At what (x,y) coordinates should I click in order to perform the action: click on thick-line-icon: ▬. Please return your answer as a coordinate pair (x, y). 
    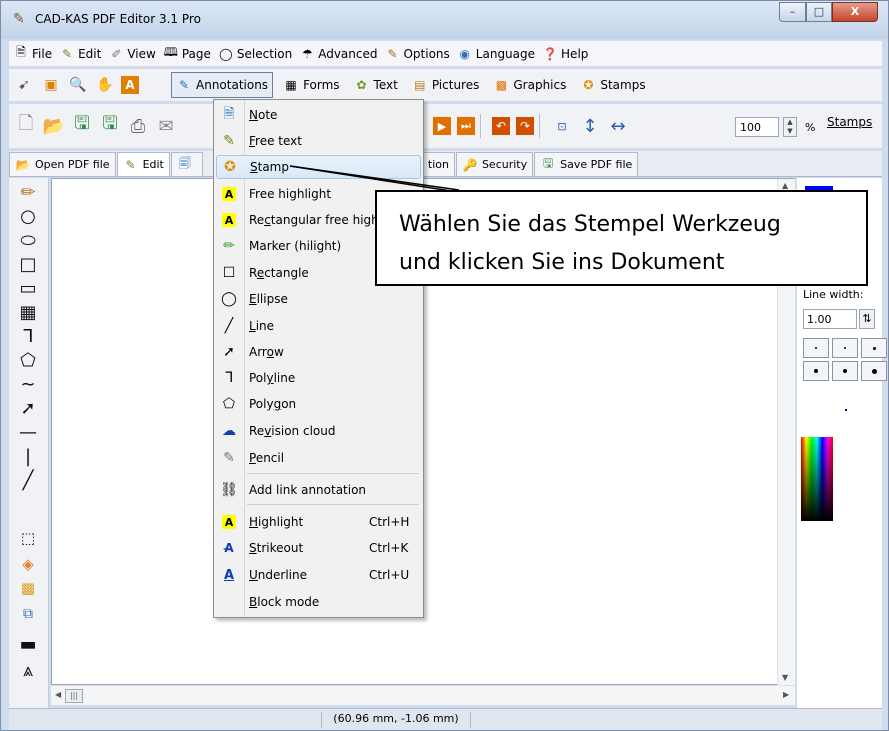
    Looking at the image, I should click on (28, 644).